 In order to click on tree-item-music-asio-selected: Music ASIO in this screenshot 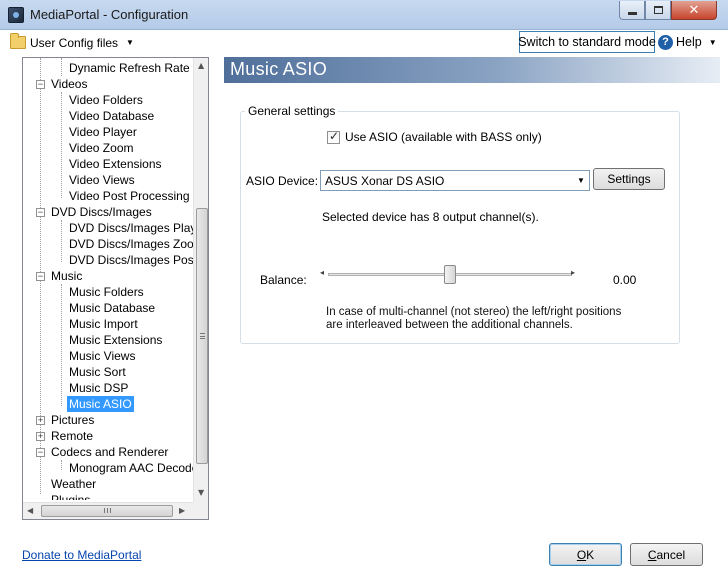, I will do `click(100, 404)`.